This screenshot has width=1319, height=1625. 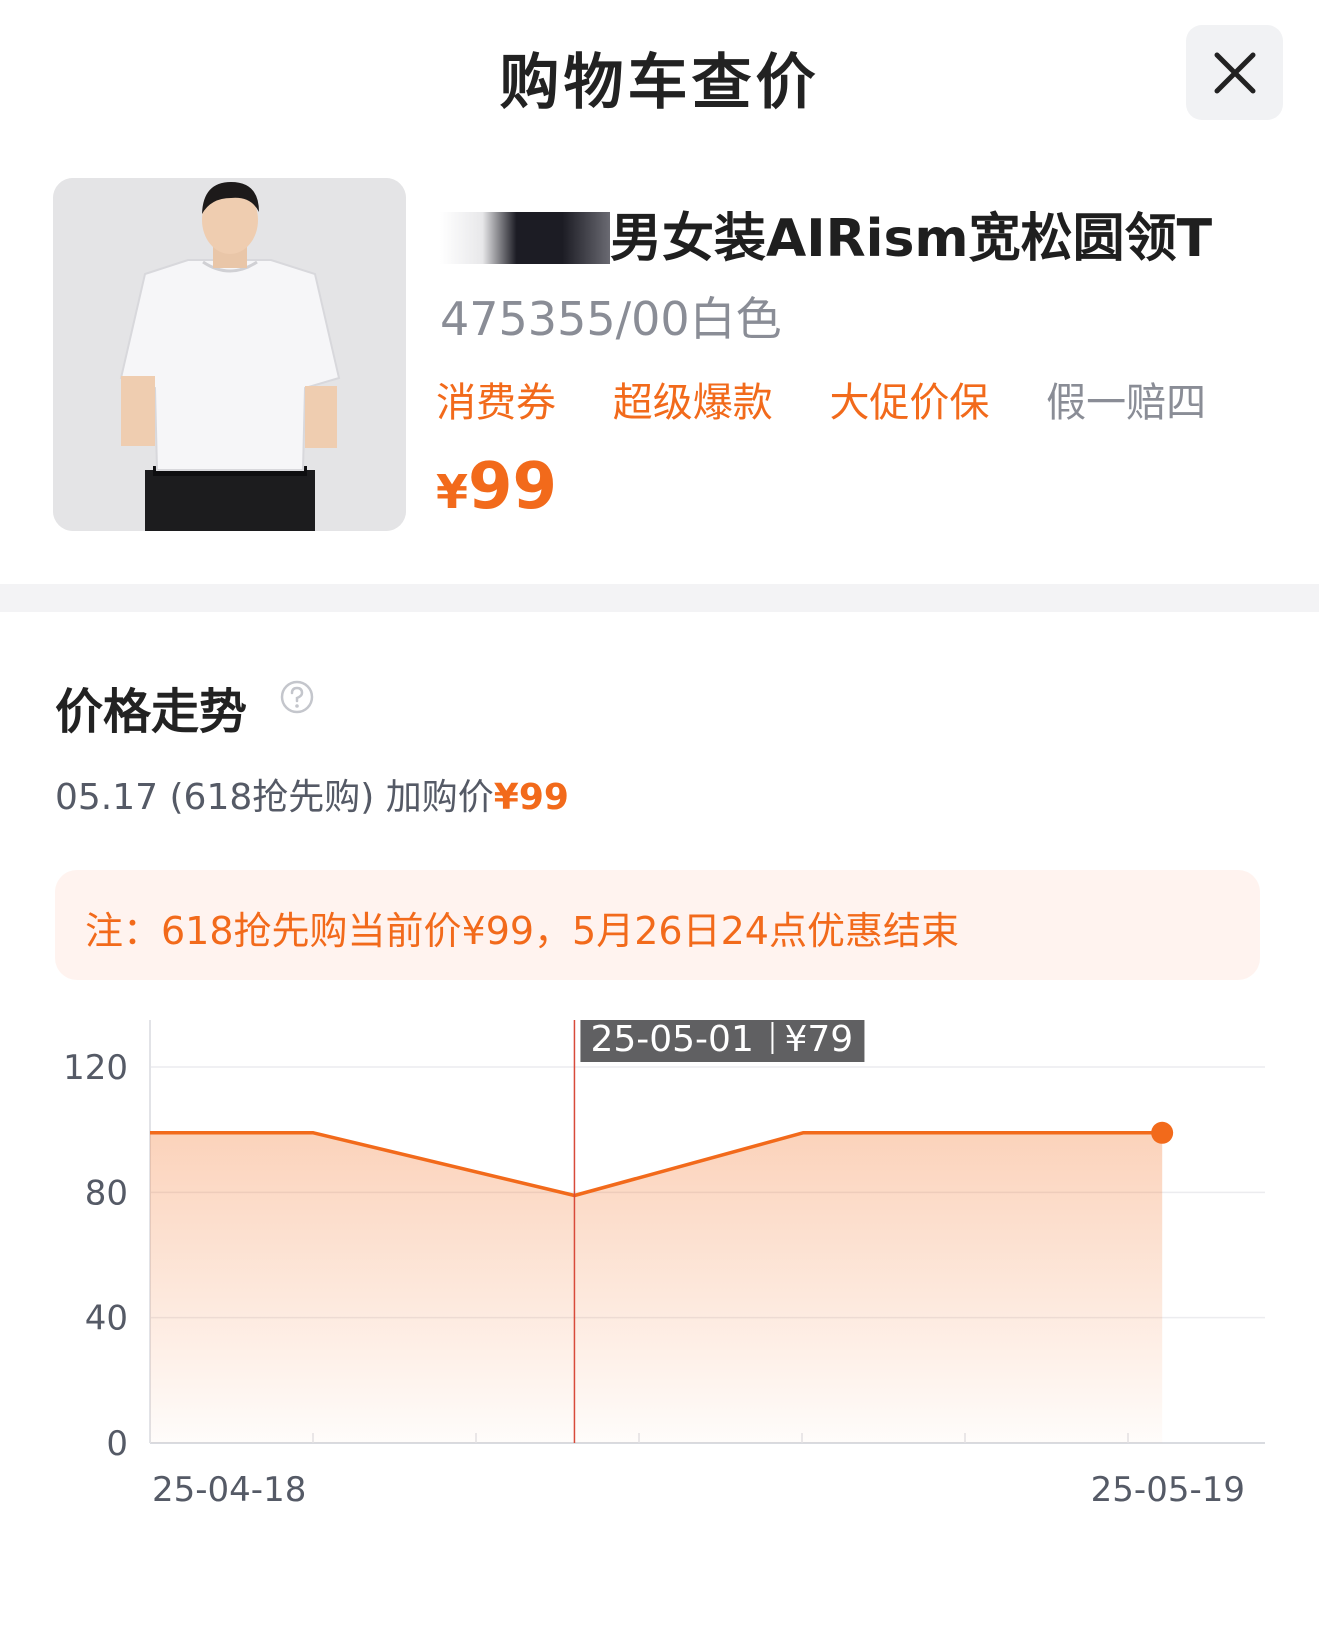 What do you see at coordinates (818, 1040) in the screenshot?
I see `tooltip-price: ¥79` at bounding box center [818, 1040].